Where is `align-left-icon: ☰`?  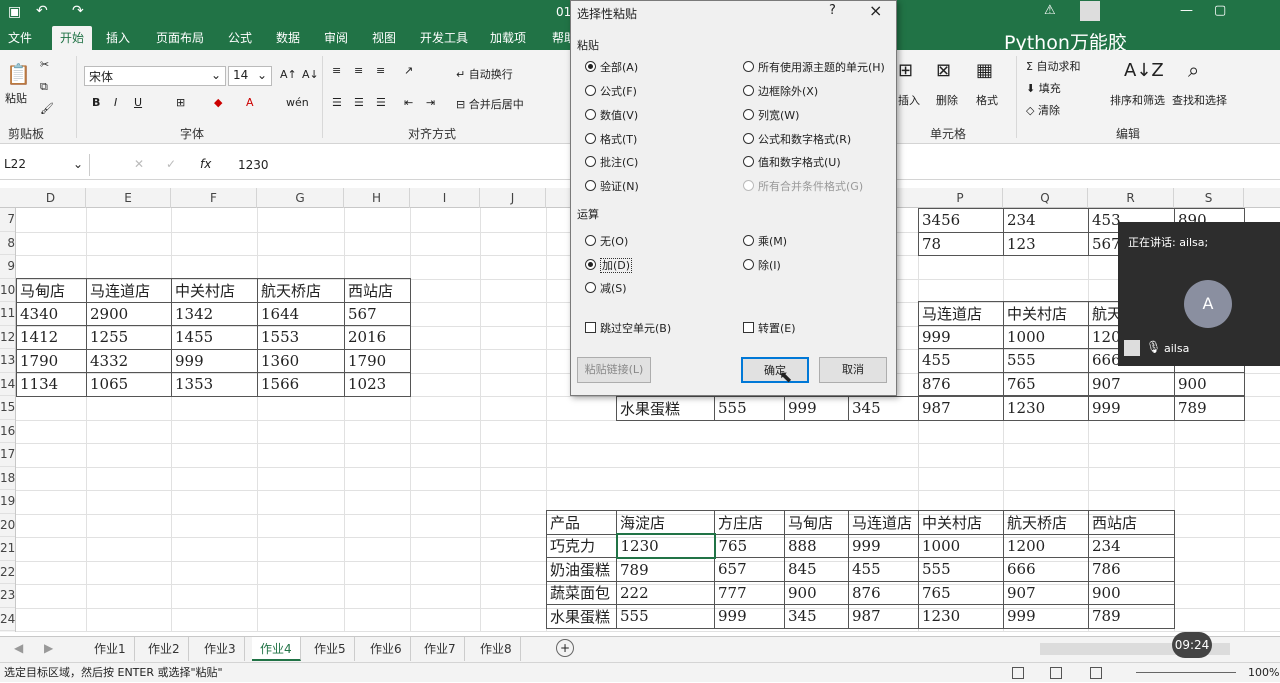
align-left-icon: ☰ is located at coordinates (337, 102).